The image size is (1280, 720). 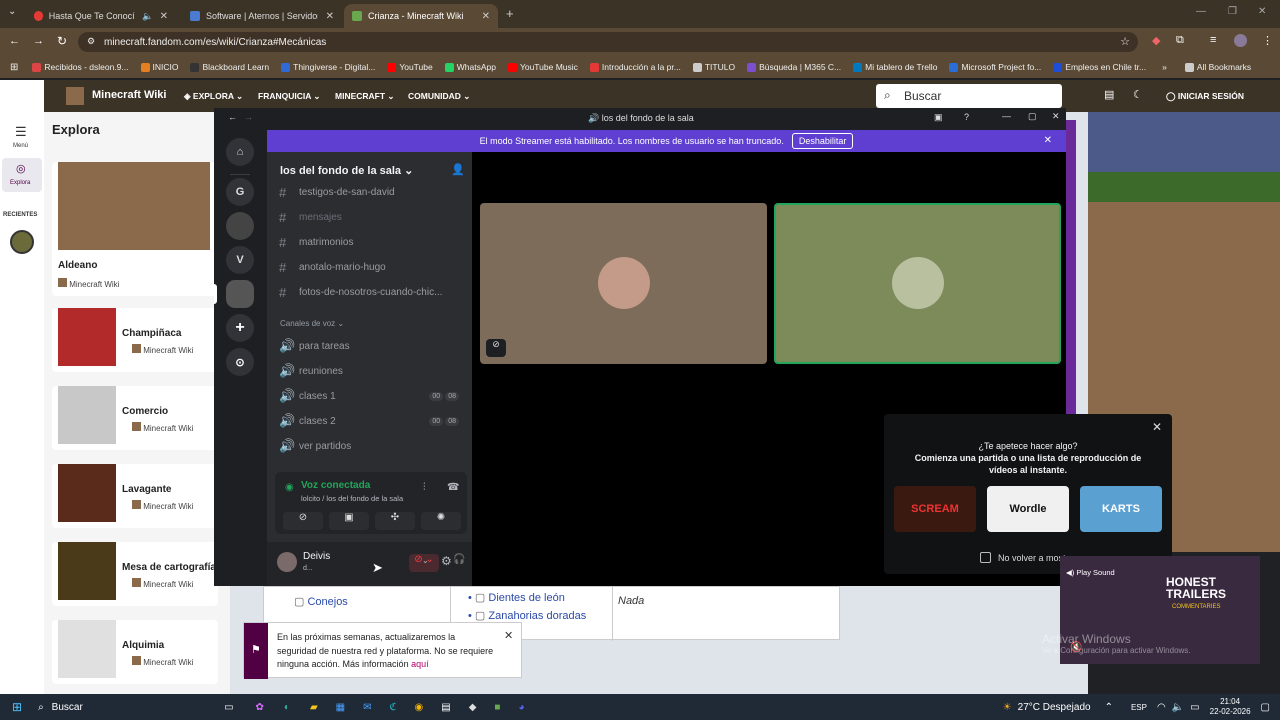 I want to click on browser-tab-minecraft-wiki: Crianza - Minecraft Wiki ✕, so click(x=421, y=16).